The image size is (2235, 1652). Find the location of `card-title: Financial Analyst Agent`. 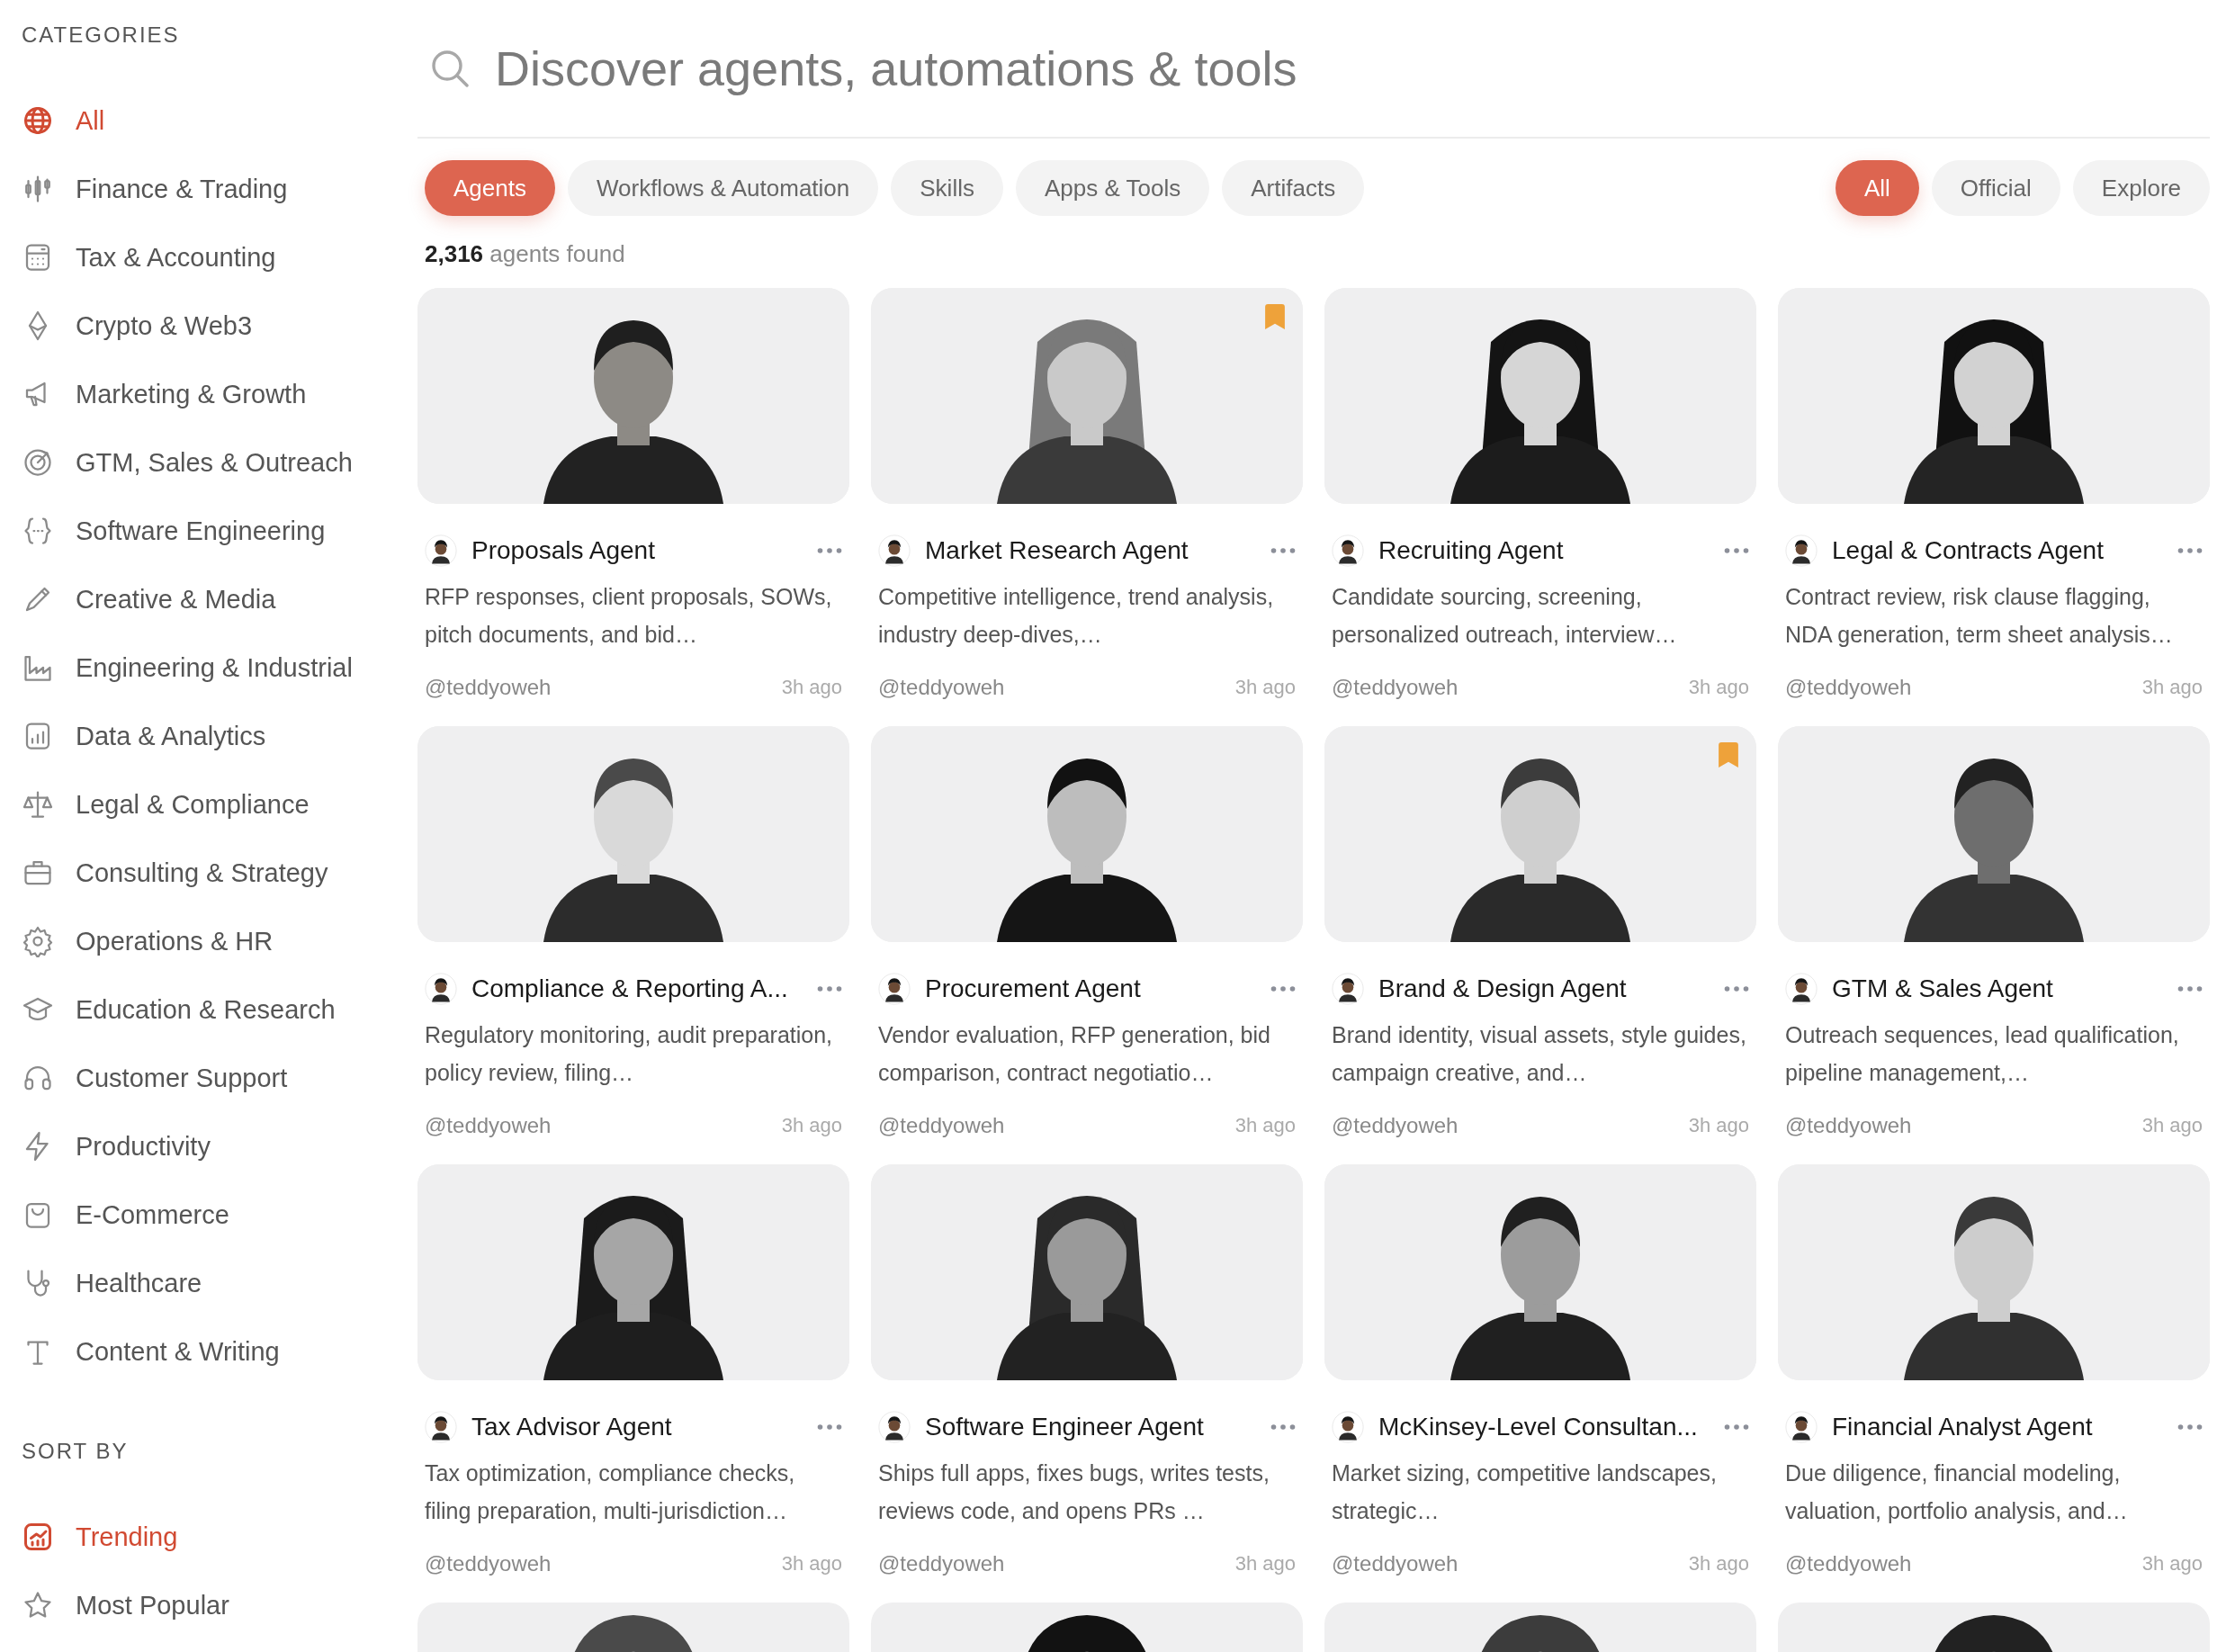

card-title: Financial Analyst Agent is located at coordinates (1998, 1427).